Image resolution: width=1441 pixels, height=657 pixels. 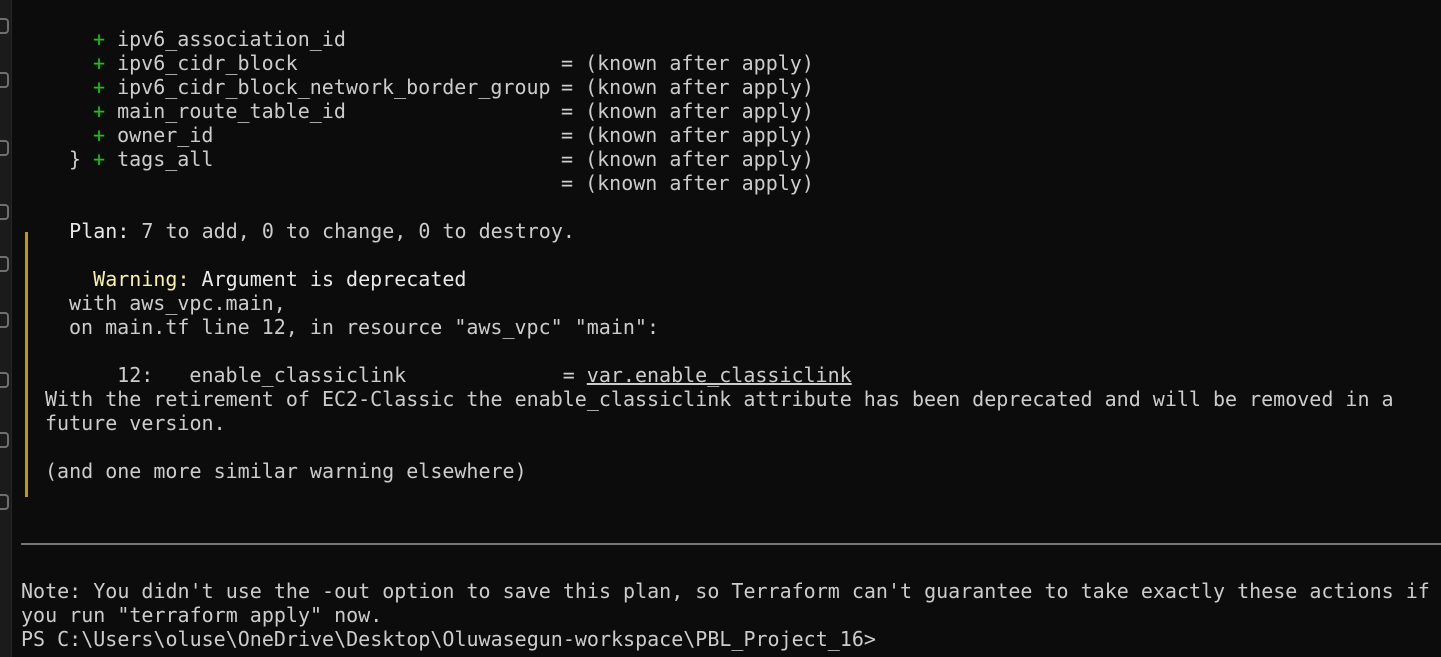 I want to click on explorer-icon, so click(x=4, y=26).